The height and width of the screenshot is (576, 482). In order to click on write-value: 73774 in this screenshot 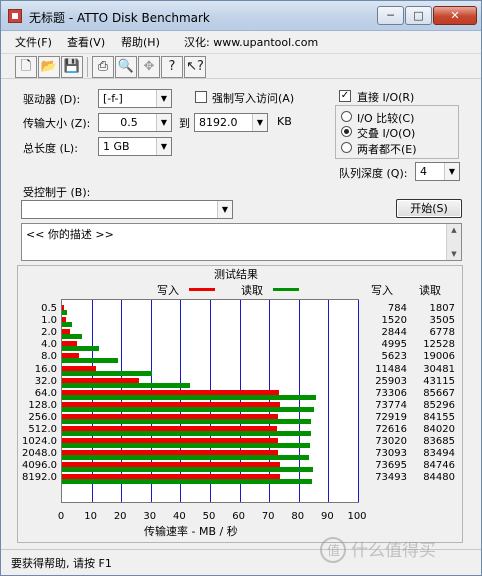, I will do `click(391, 405)`.